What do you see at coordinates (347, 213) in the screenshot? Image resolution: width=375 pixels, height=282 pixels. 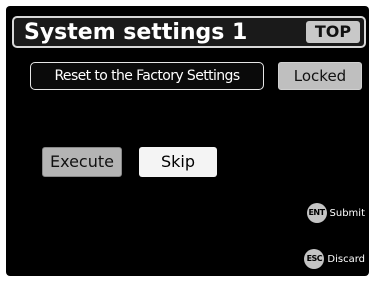 I see `submit-hint-label: Submit` at bounding box center [347, 213].